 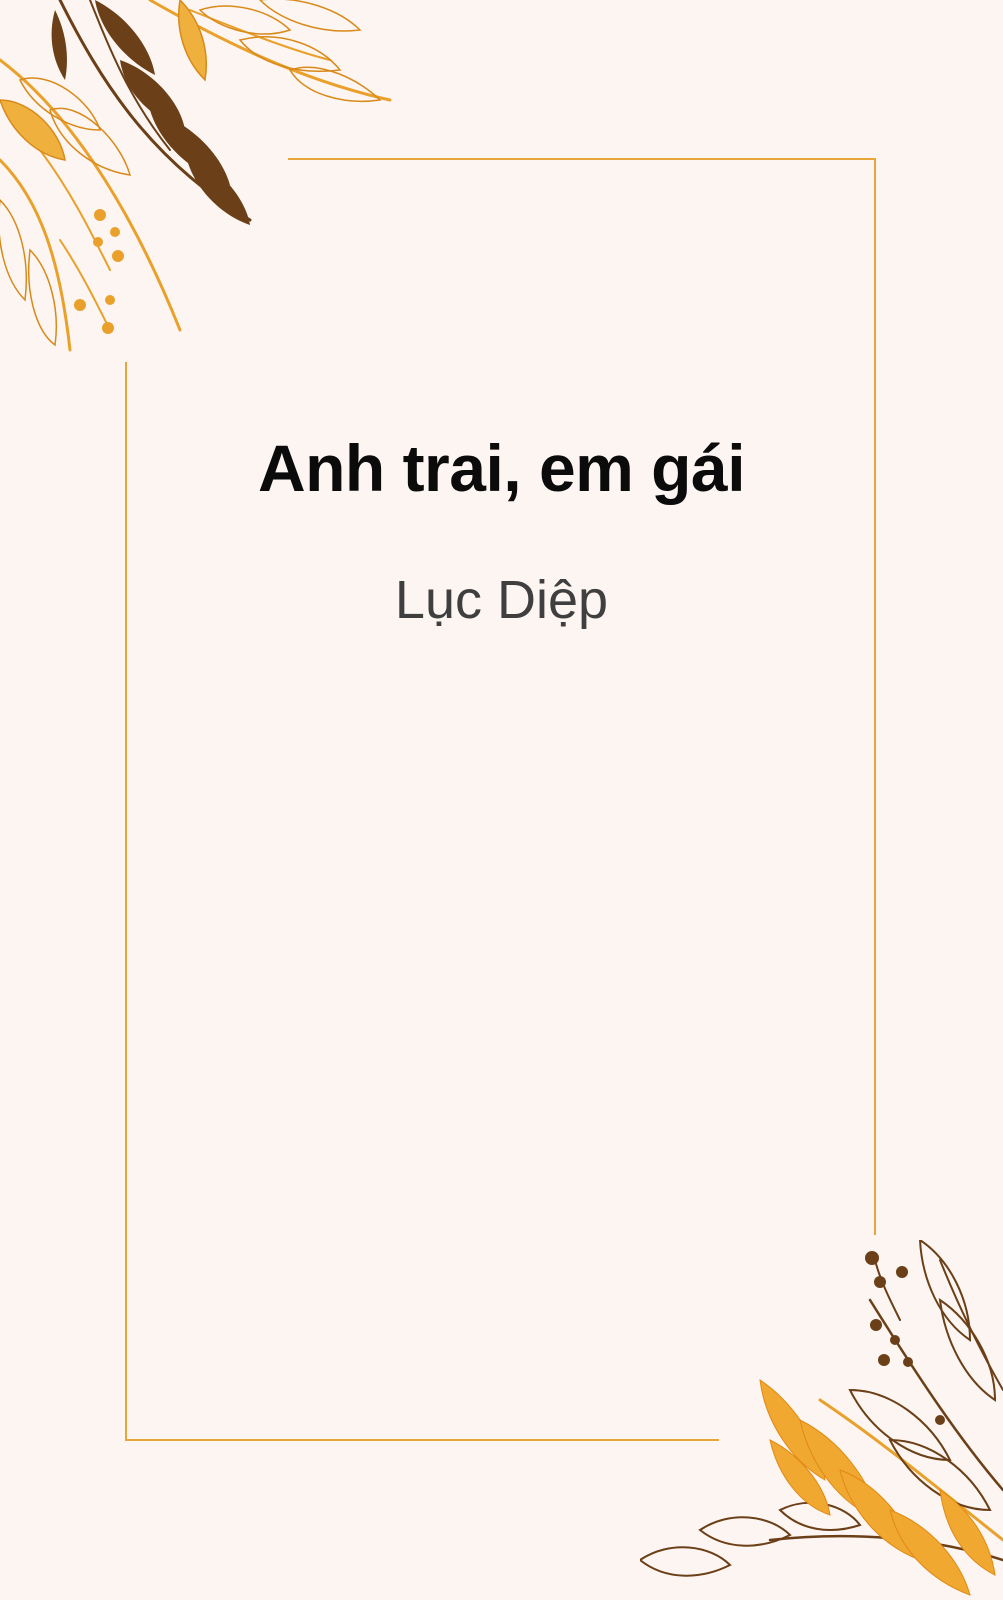 I want to click on book-author: Lục Diệp, so click(x=501, y=600).